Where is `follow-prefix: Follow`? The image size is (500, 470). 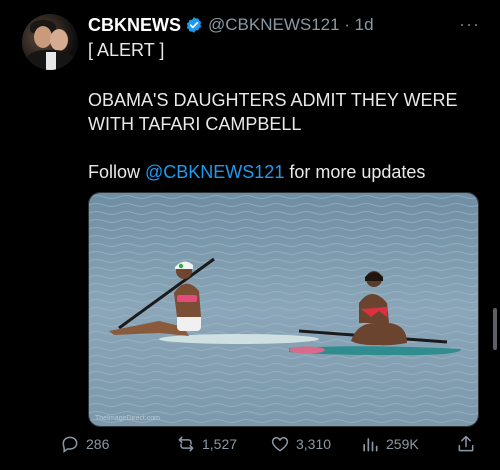 follow-prefix: Follow is located at coordinates (117, 172).